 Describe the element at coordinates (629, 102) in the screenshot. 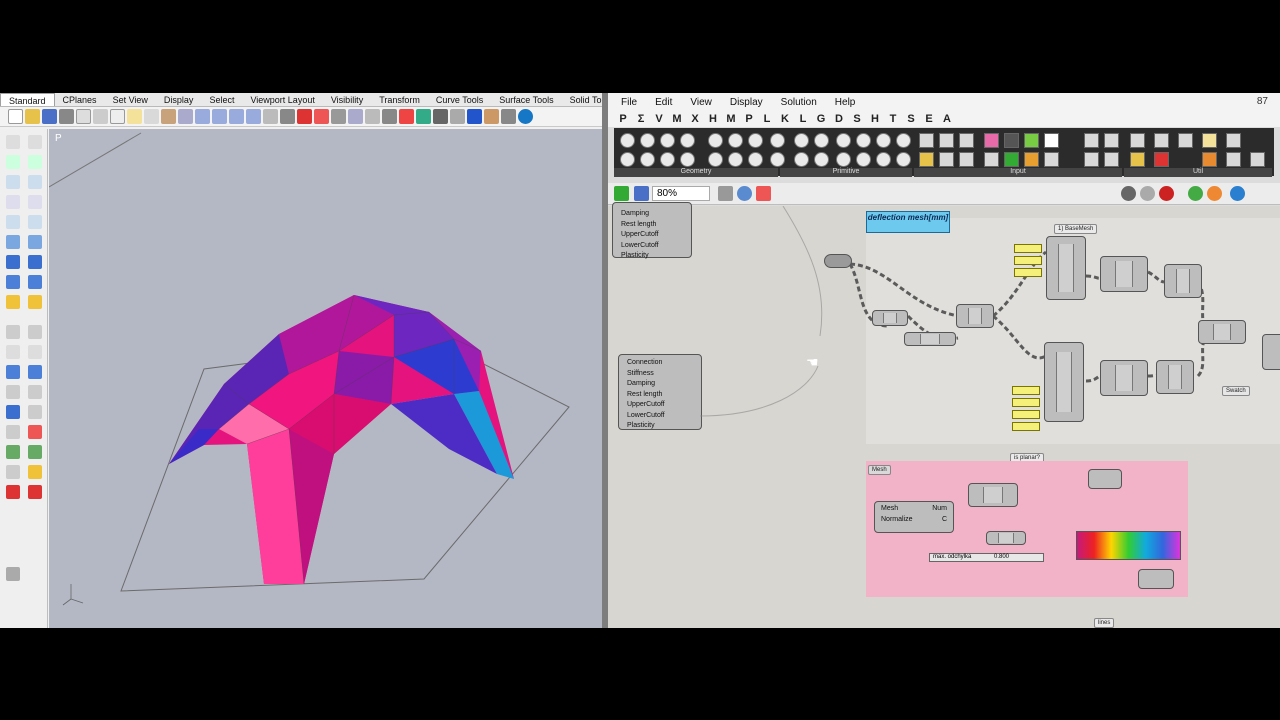

I see `menu-file: File` at that location.